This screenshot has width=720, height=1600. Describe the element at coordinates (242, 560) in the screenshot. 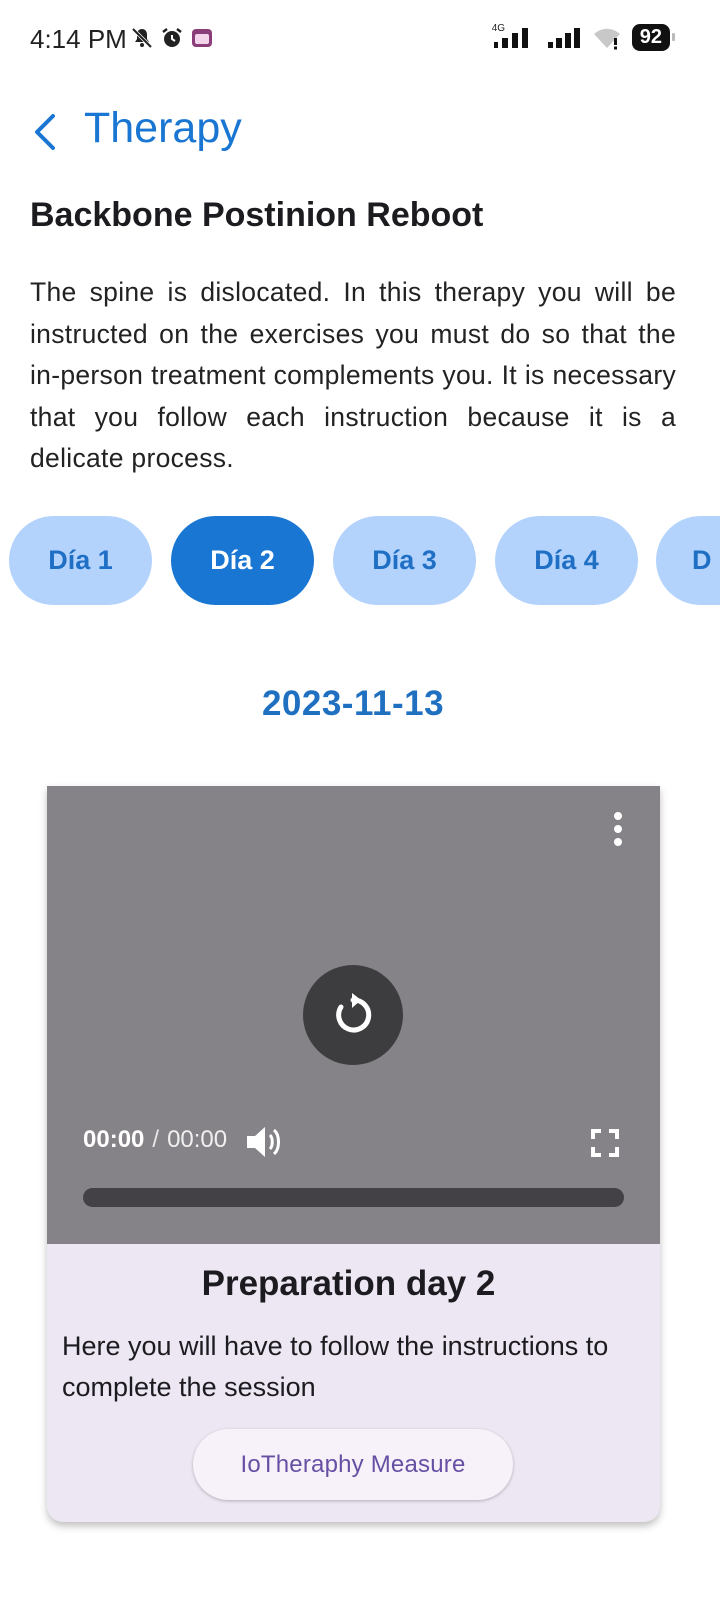

I see `day-chip-2: Día 2` at that location.